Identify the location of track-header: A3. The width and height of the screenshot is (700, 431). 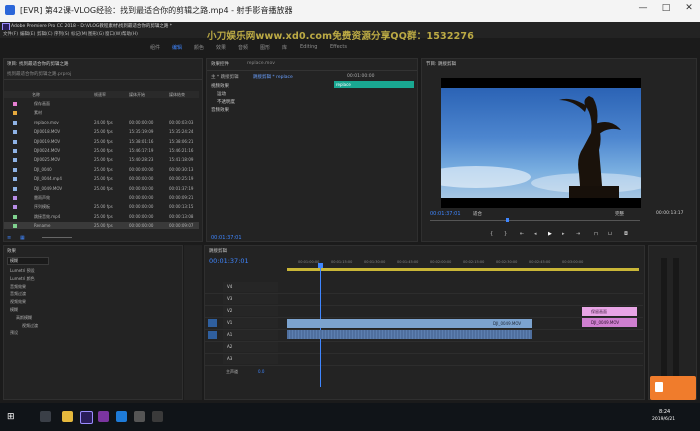
(250, 359).